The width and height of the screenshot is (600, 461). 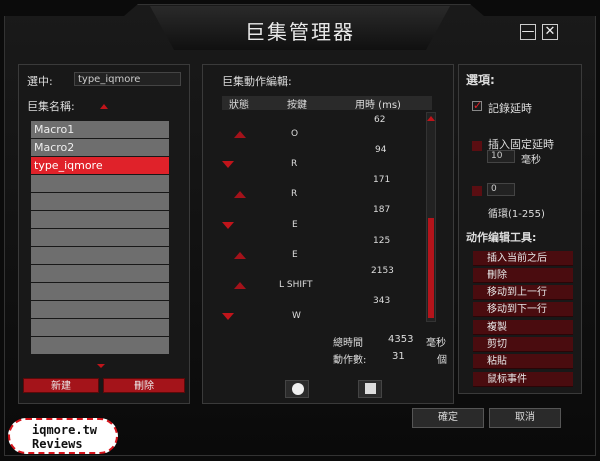 What do you see at coordinates (382, 241) in the screenshot?
I see `event-time: 125` at bounding box center [382, 241].